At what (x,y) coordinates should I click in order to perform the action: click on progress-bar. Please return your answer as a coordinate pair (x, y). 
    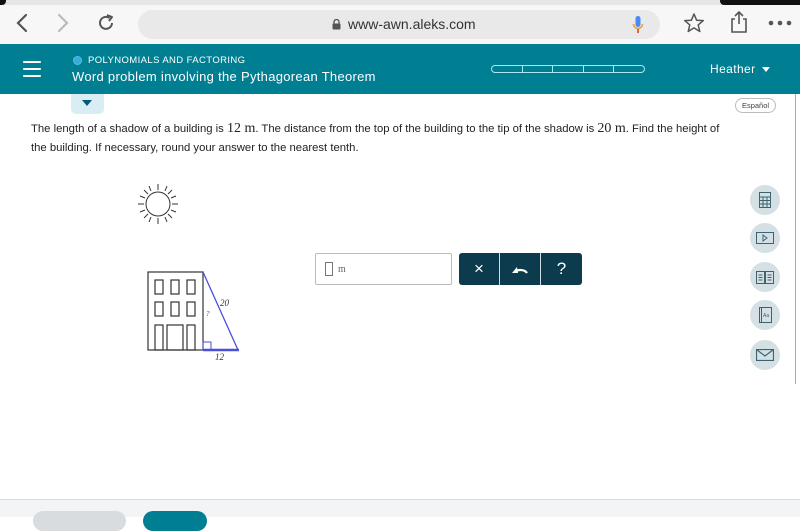
    Looking at the image, I should click on (568, 69).